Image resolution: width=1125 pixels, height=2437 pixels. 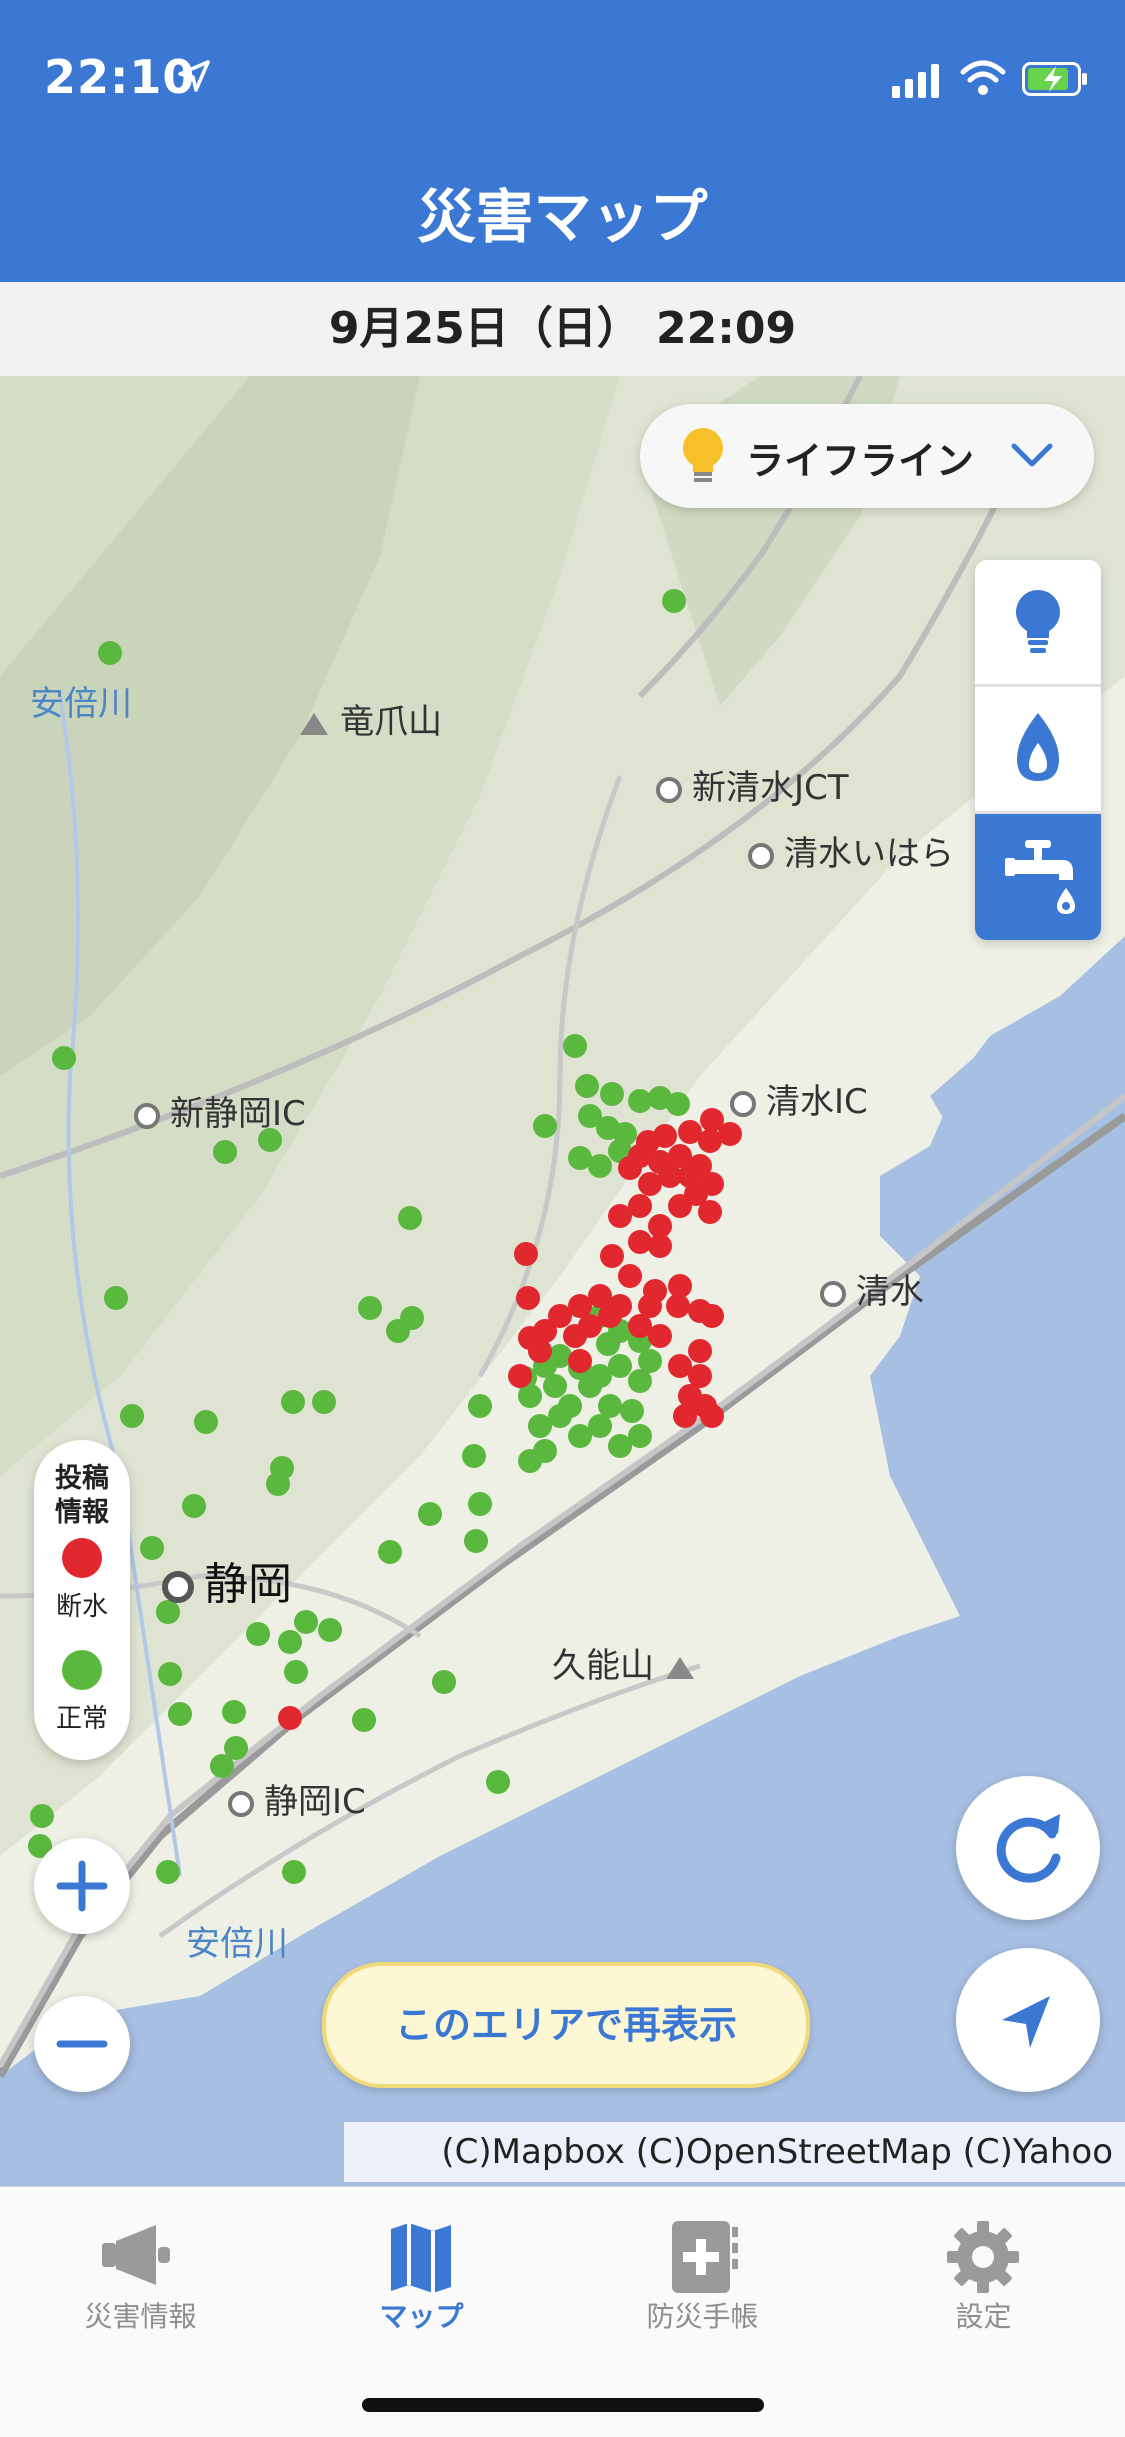 What do you see at coordinates (867, 456) in the screenshot?
I see `lifeline-category-dropdown: ライフライン` at bounding box center [867, 456].